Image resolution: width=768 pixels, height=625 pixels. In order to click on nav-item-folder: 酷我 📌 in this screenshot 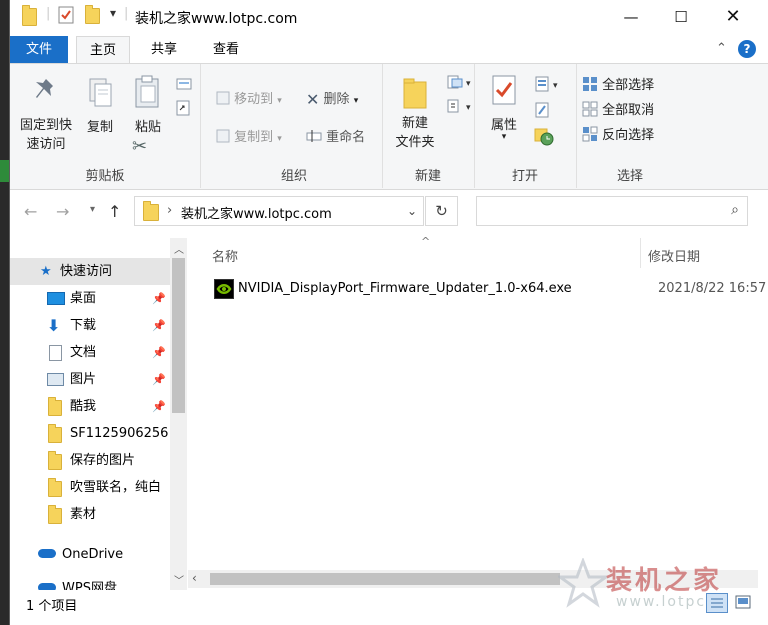, I will do `click(90, 406)`.